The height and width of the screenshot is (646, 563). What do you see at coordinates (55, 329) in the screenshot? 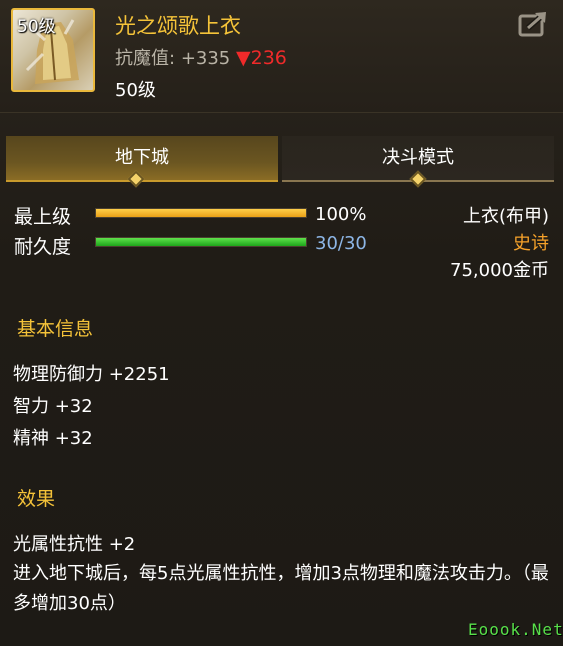
I see `basic-info-title: 基本信息` at bounding box center [55, 329].